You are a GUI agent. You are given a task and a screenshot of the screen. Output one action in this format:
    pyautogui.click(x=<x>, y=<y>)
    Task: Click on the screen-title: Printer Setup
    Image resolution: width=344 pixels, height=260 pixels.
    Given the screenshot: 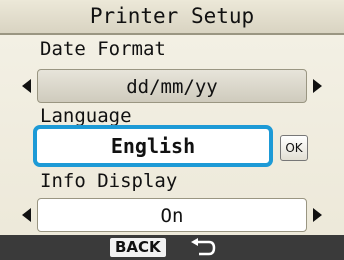 What is the action you would take?
    pyautogui.click(x=172, y=17)
    